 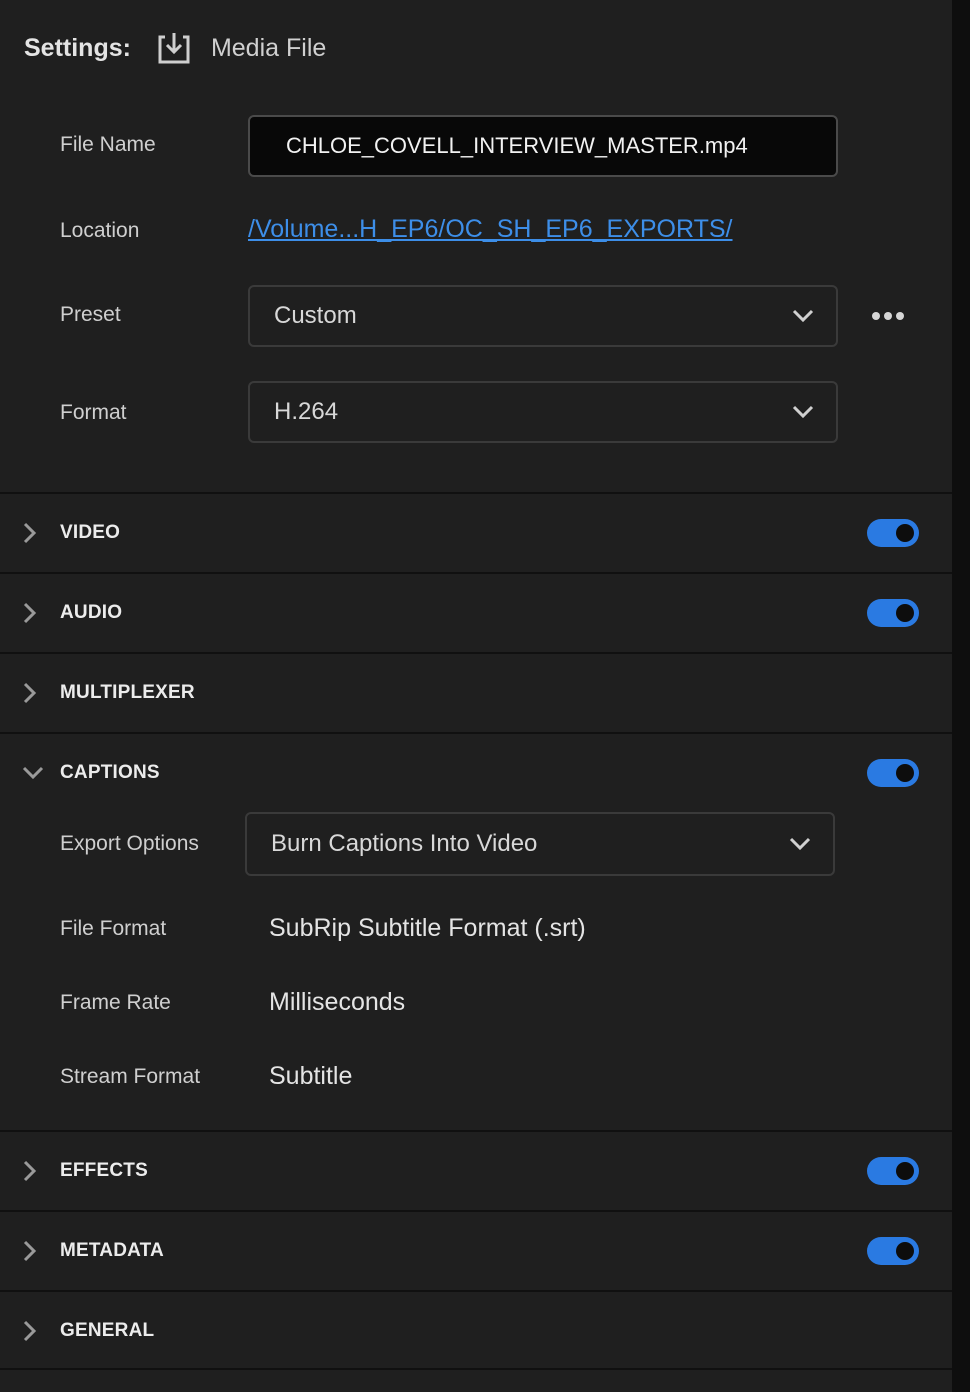 I want to click on stream-format-row: Stream Format Subtitle, so click(x=476, y=1080).